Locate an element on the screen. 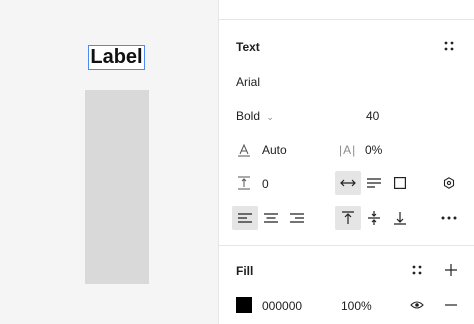 Image resolution: width=474 pixels, height=324 pixels. letter-spacing-input: 0% is located at coordinates (373, 150).